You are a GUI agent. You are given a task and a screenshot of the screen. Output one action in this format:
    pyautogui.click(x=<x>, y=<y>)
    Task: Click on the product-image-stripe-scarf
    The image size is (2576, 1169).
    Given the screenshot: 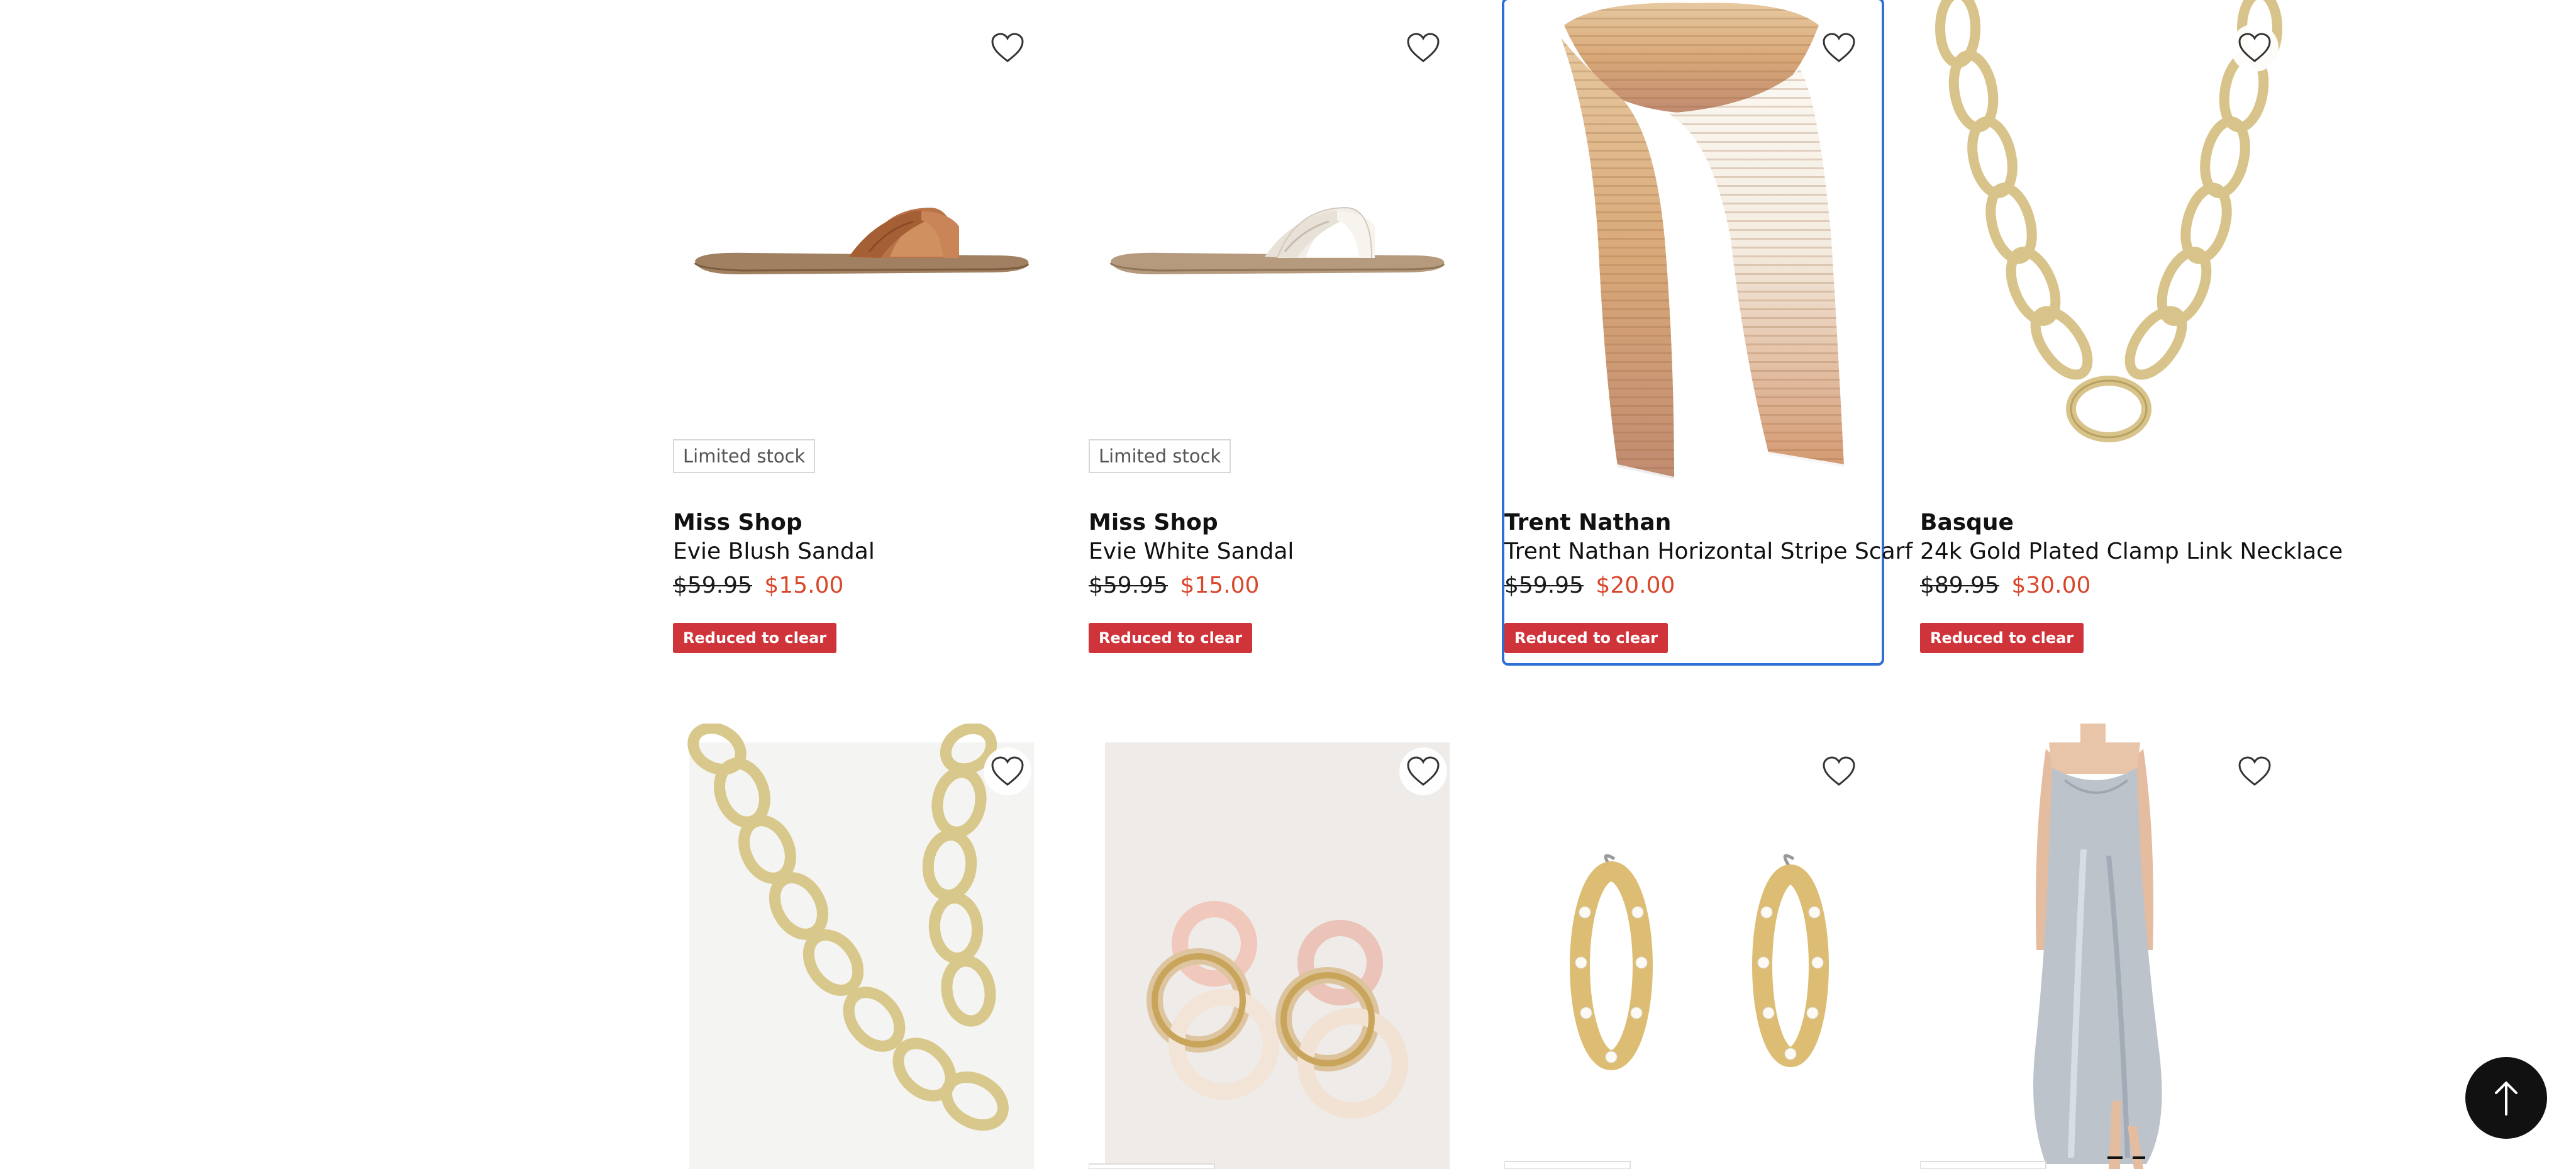 What is the action you would take?
    pyautogui.click(x=1693, y=246)
    